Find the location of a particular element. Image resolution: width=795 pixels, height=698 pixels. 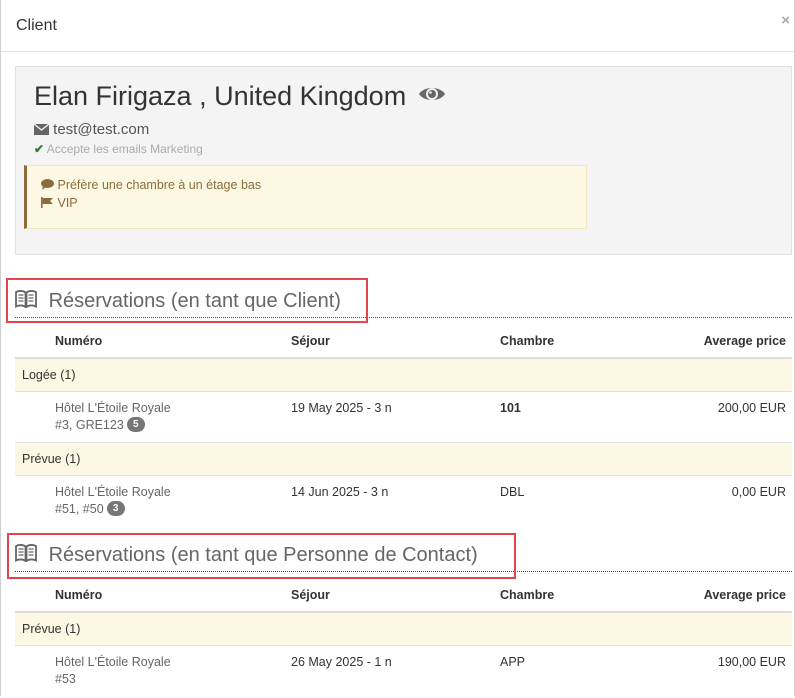

average-price: 0,00 EUR is located at coordinates (758, 492).